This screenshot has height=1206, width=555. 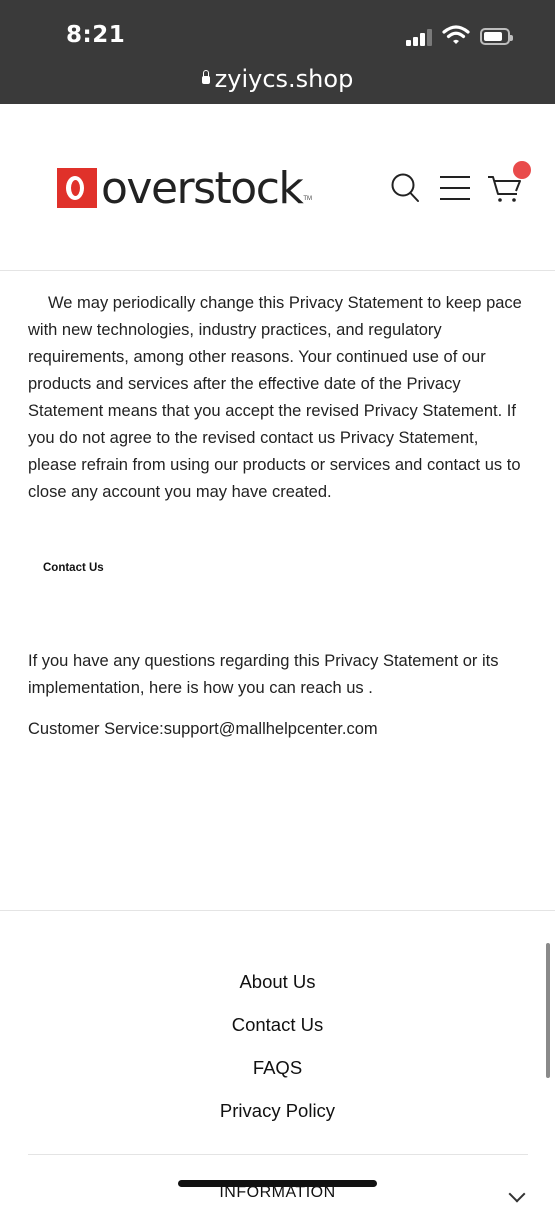 What do you see at coordinates (496, 36) in the screenshot?
I see `battery-icon` at bounding box center [496, 36].